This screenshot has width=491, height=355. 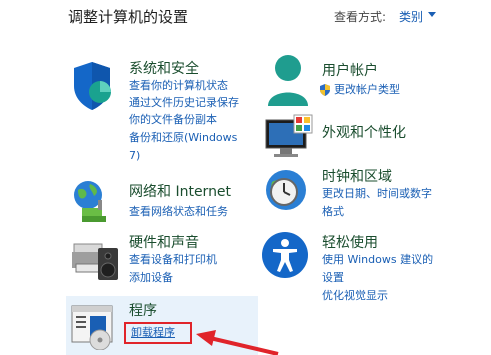 What do you see at coordinates (180, 191) in the screenshot?
I see `category-title-network: 网络和 Internet` at bounding box center [180, 191].